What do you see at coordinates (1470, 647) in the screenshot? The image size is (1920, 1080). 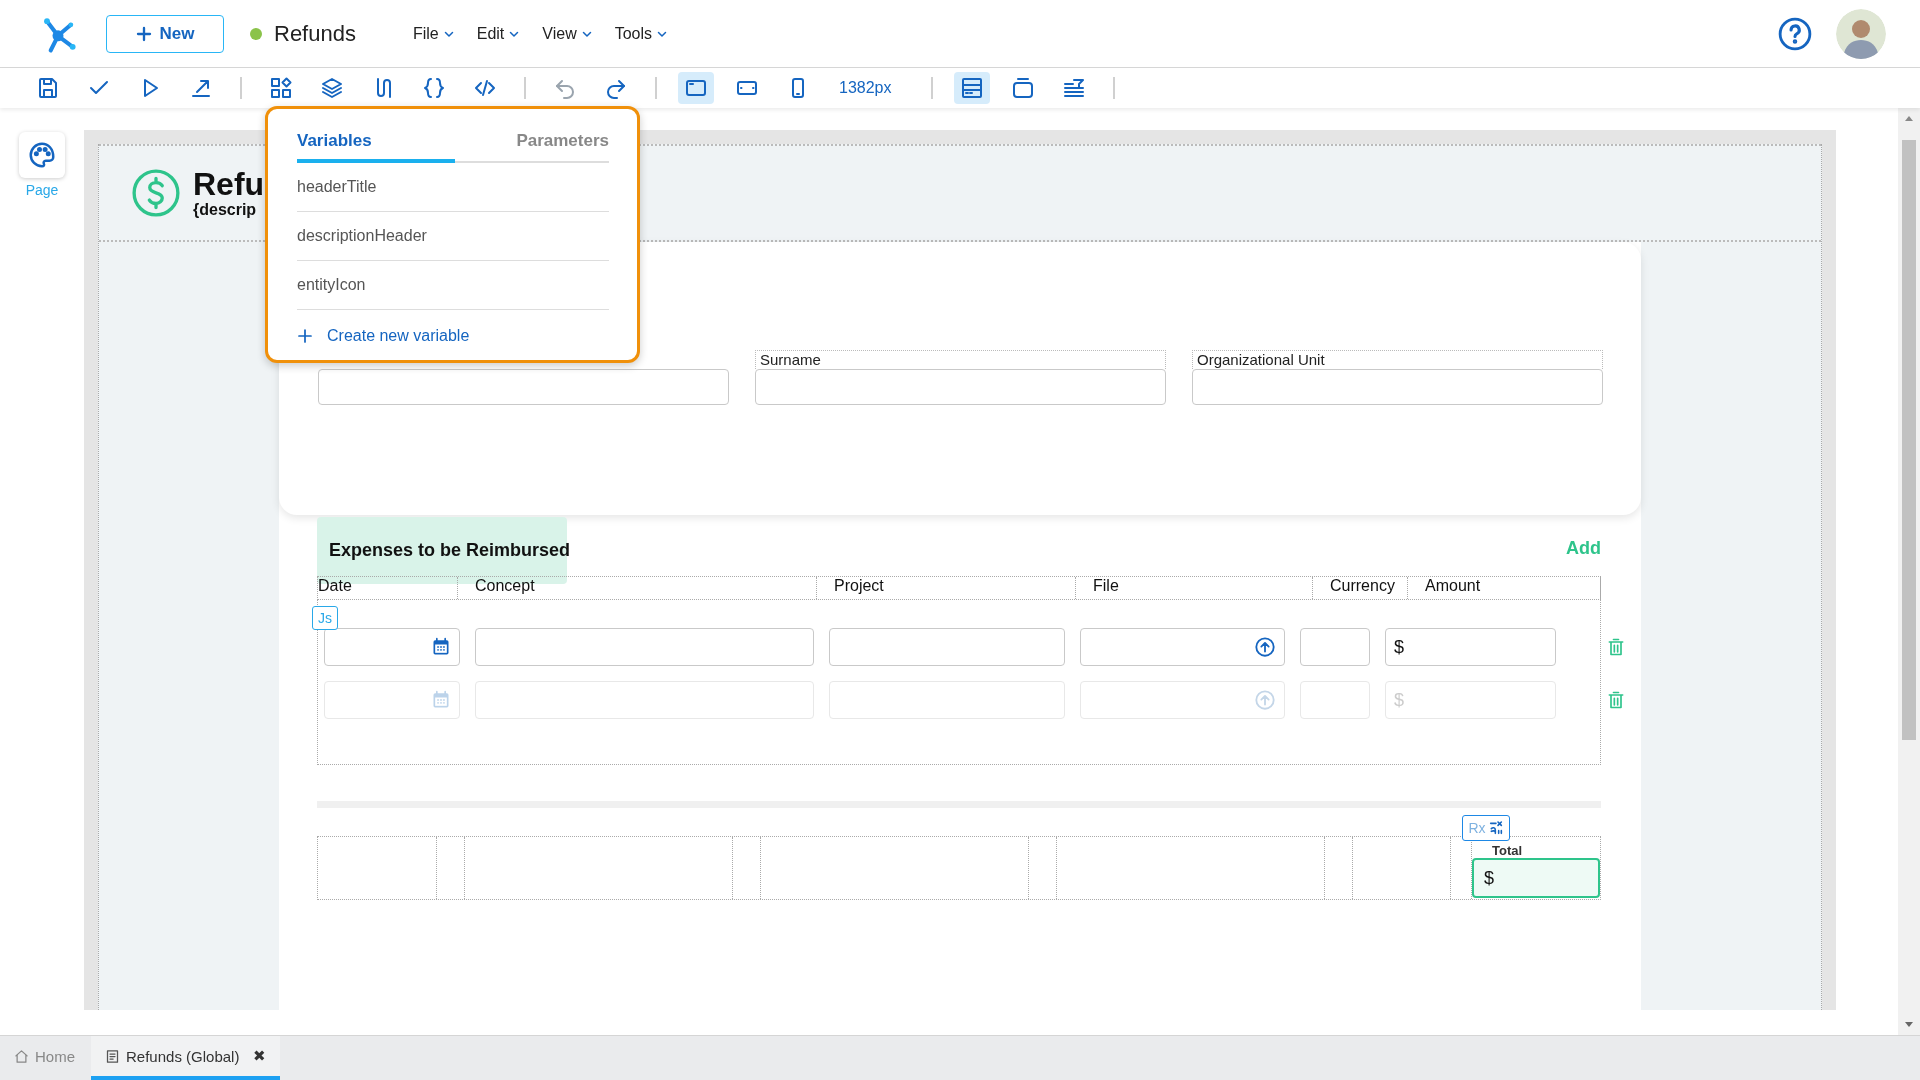 I see `amount-field: $` at bounding box center [1470, 647].